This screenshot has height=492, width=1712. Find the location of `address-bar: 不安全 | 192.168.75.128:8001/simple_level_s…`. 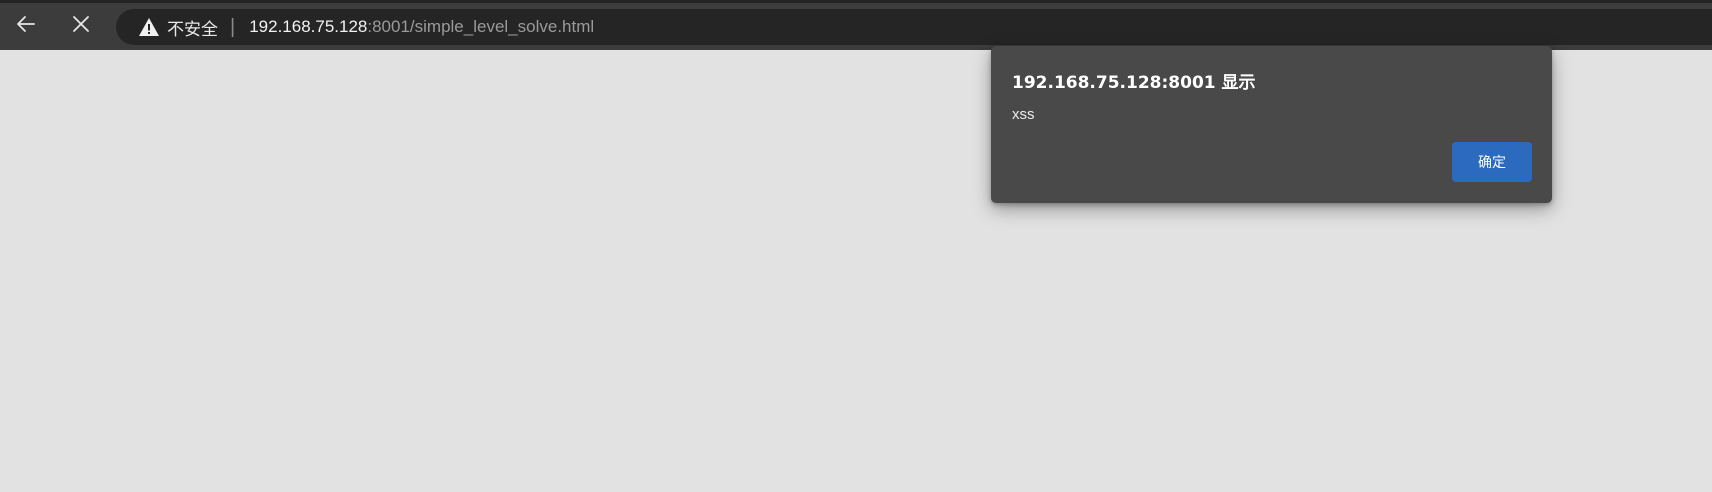

address-bar: 不安全 | 192.168.75.128:8001/simple_level_s… is located at coordinates (914, 27).